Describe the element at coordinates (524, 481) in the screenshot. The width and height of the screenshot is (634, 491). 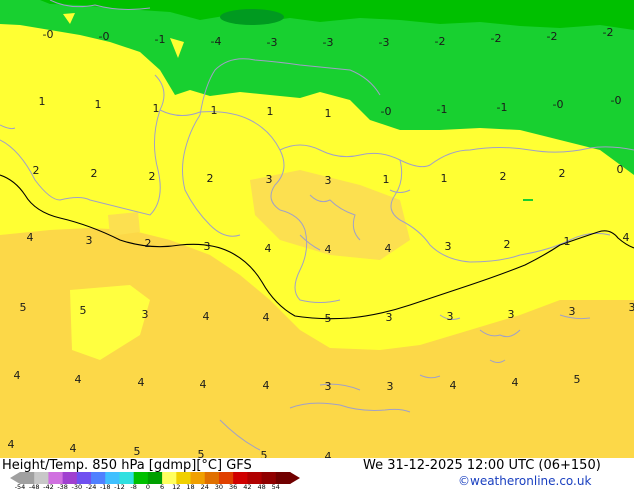
I see `credit-link: ©weatheronline.co.uk` at that location.